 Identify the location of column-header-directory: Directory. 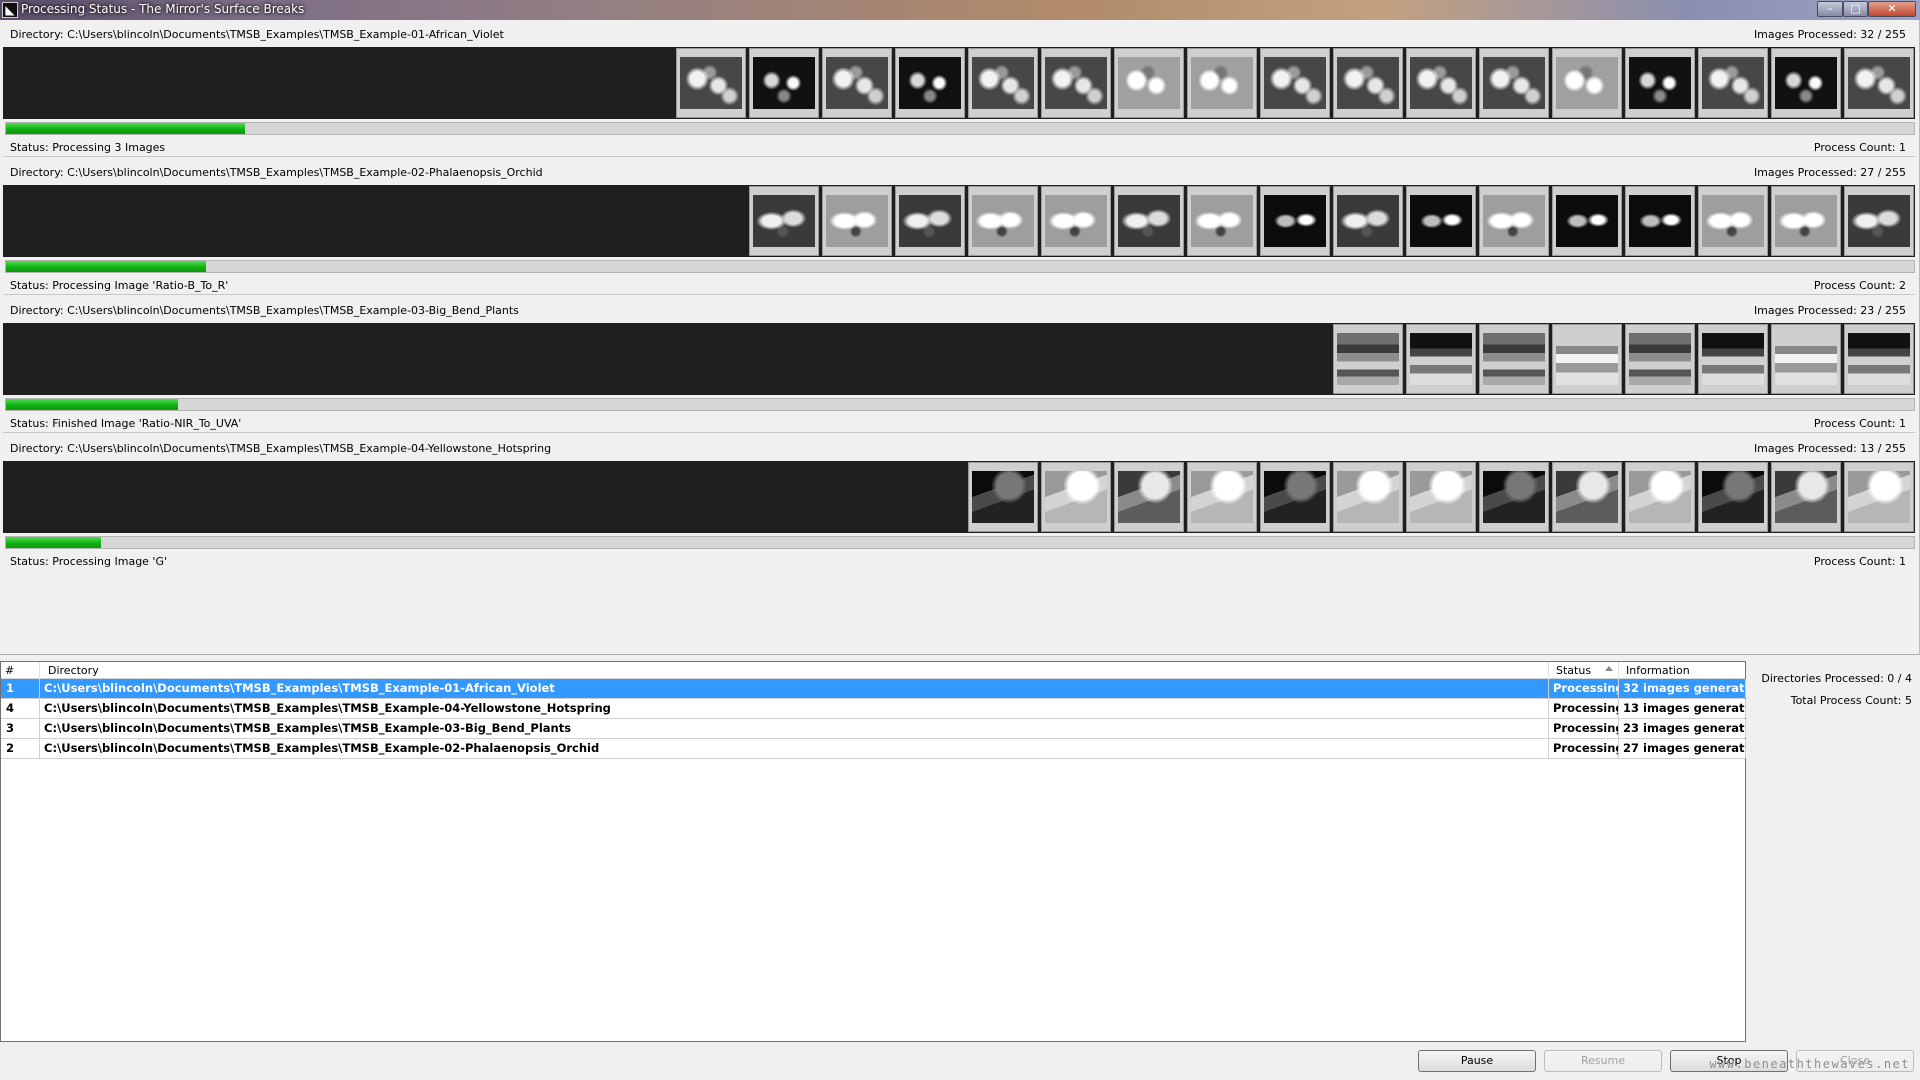
(794, 670).